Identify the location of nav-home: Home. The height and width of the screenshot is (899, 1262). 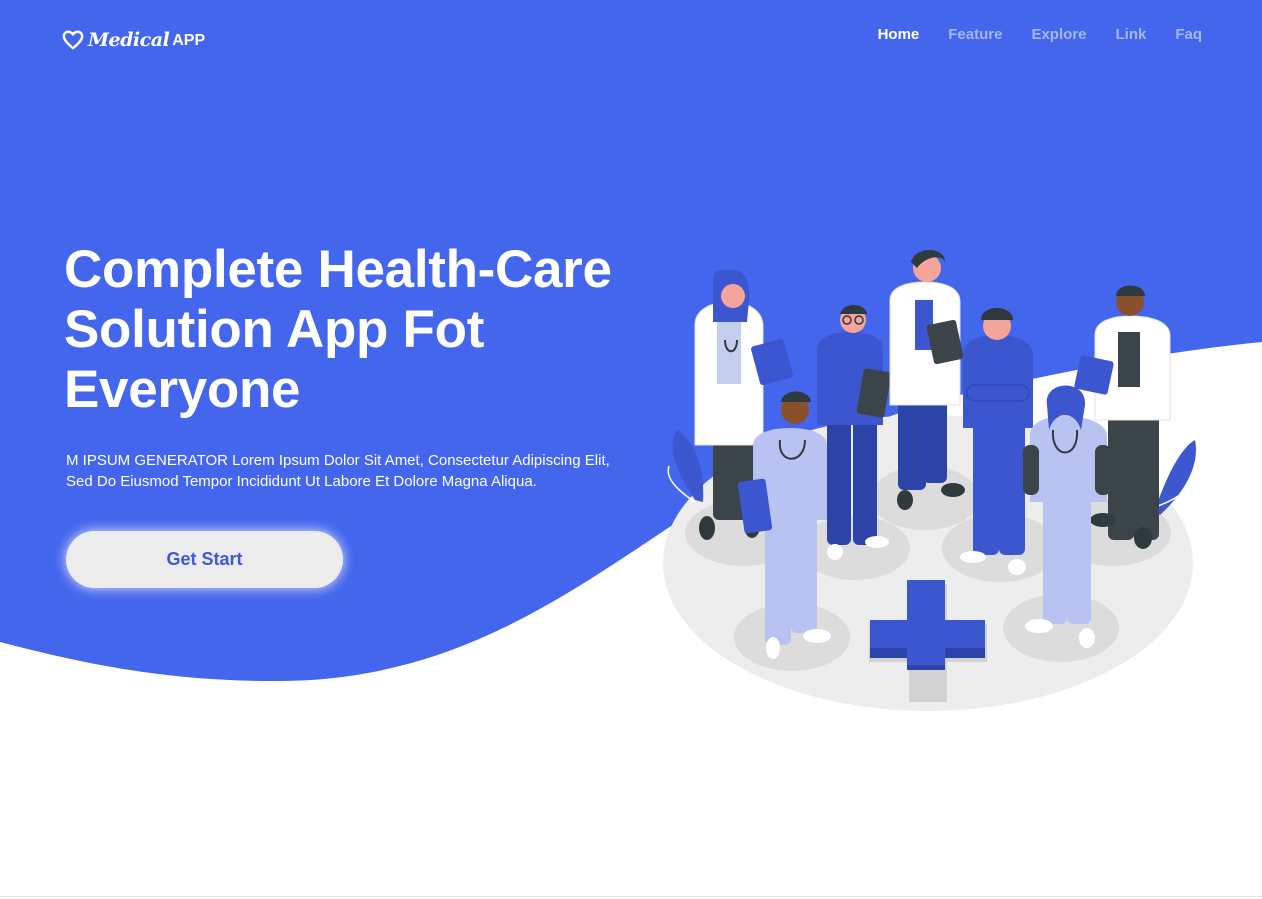
(899, 34).